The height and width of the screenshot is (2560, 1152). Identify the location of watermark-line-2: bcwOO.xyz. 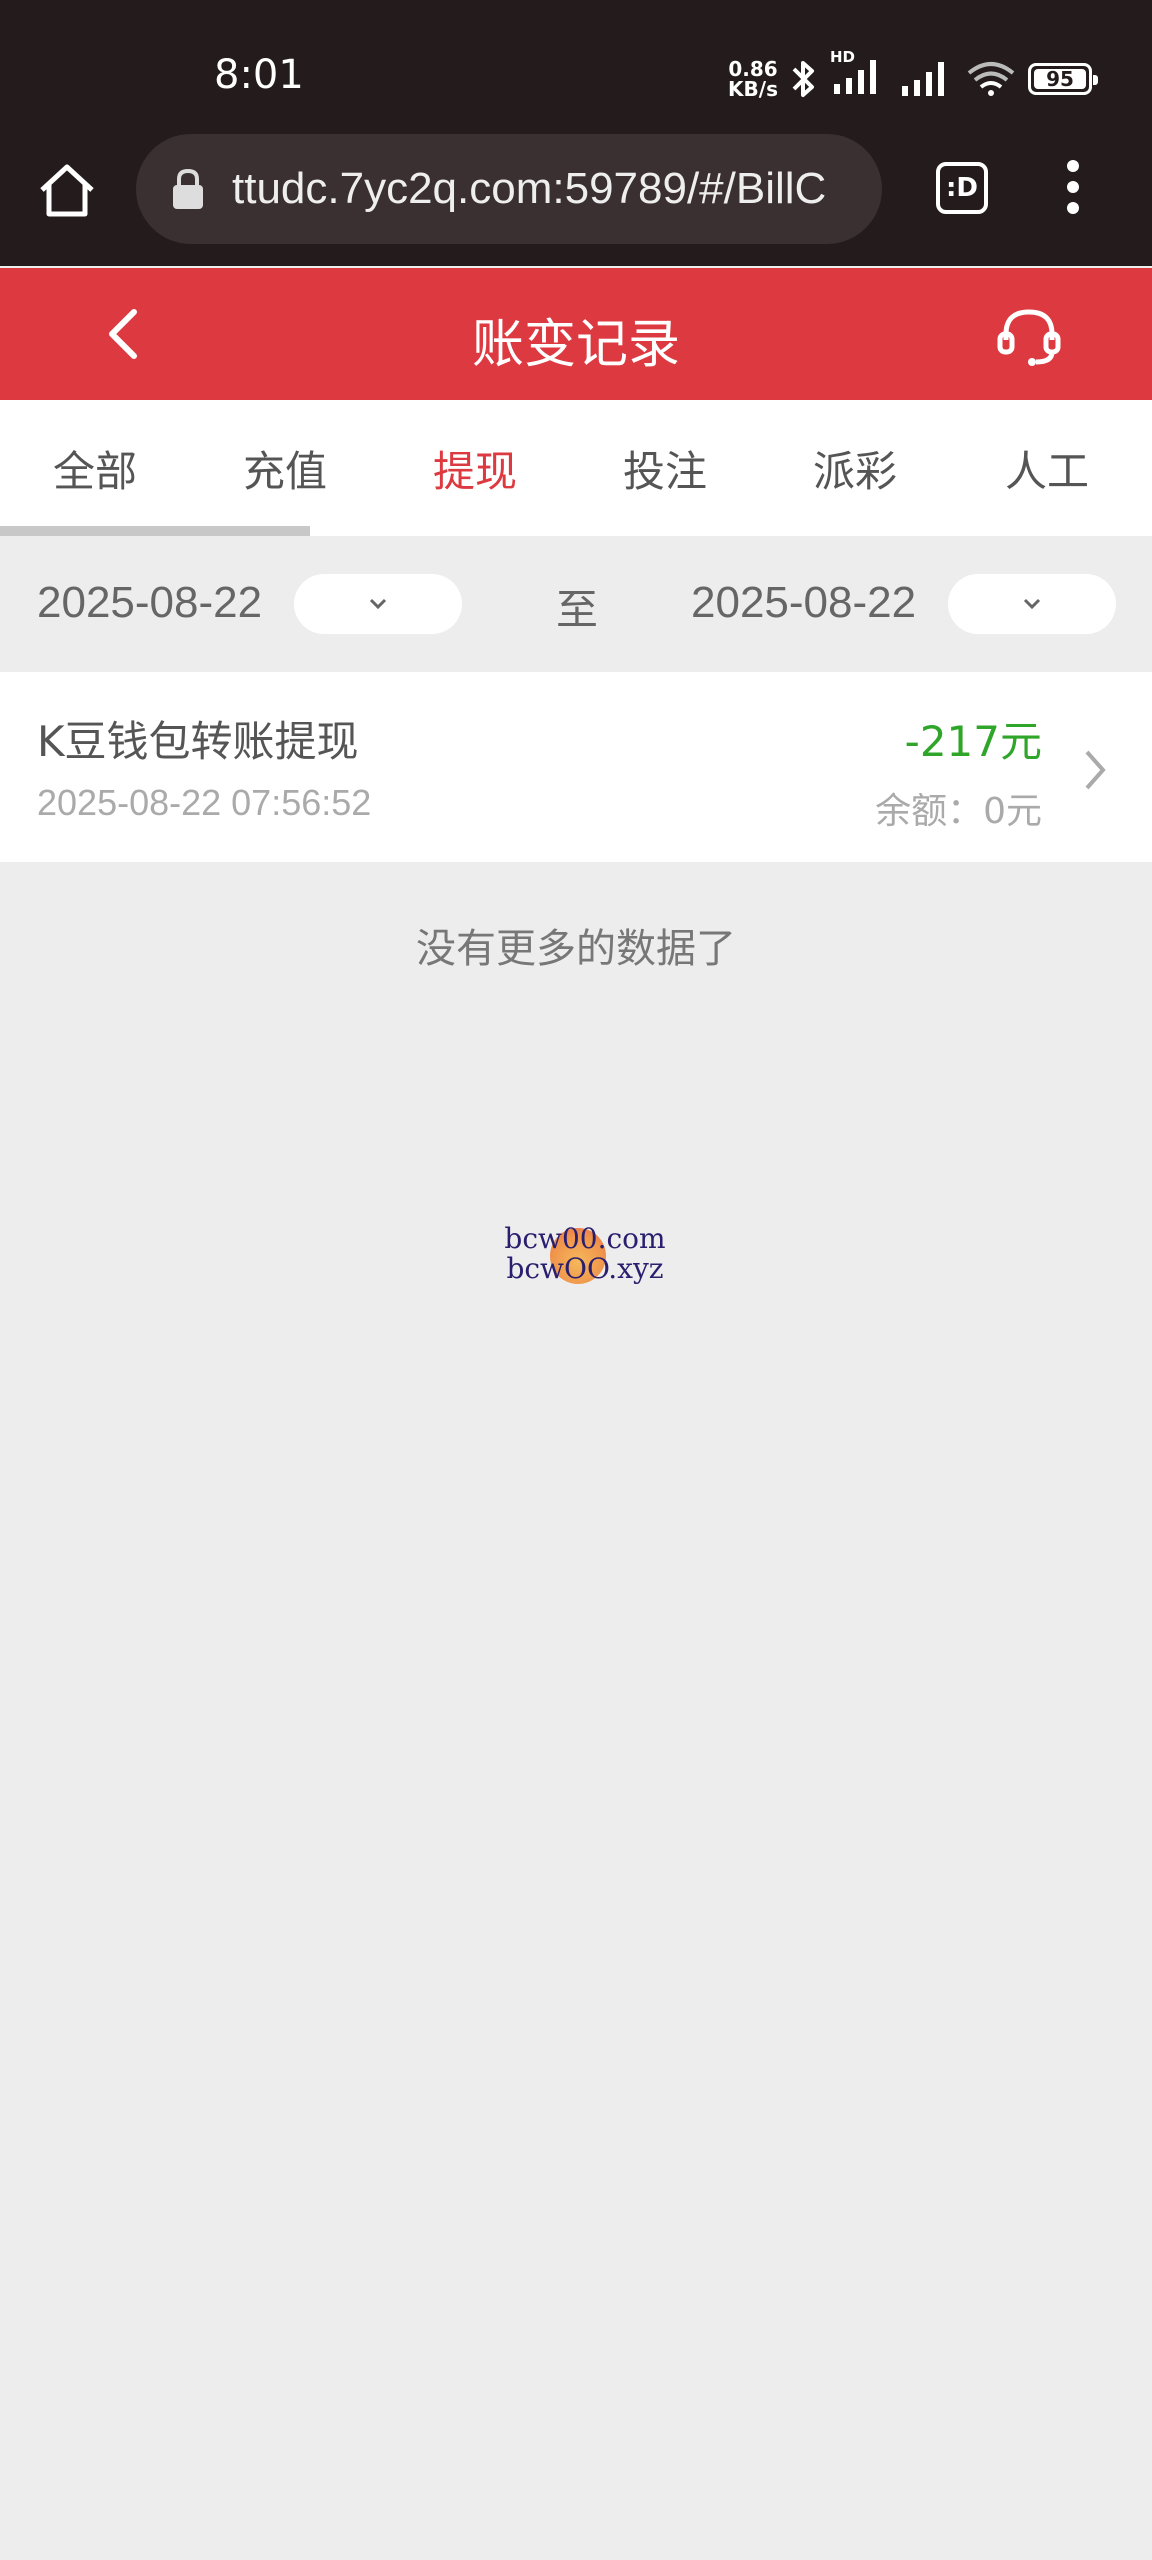
(585, 1268).